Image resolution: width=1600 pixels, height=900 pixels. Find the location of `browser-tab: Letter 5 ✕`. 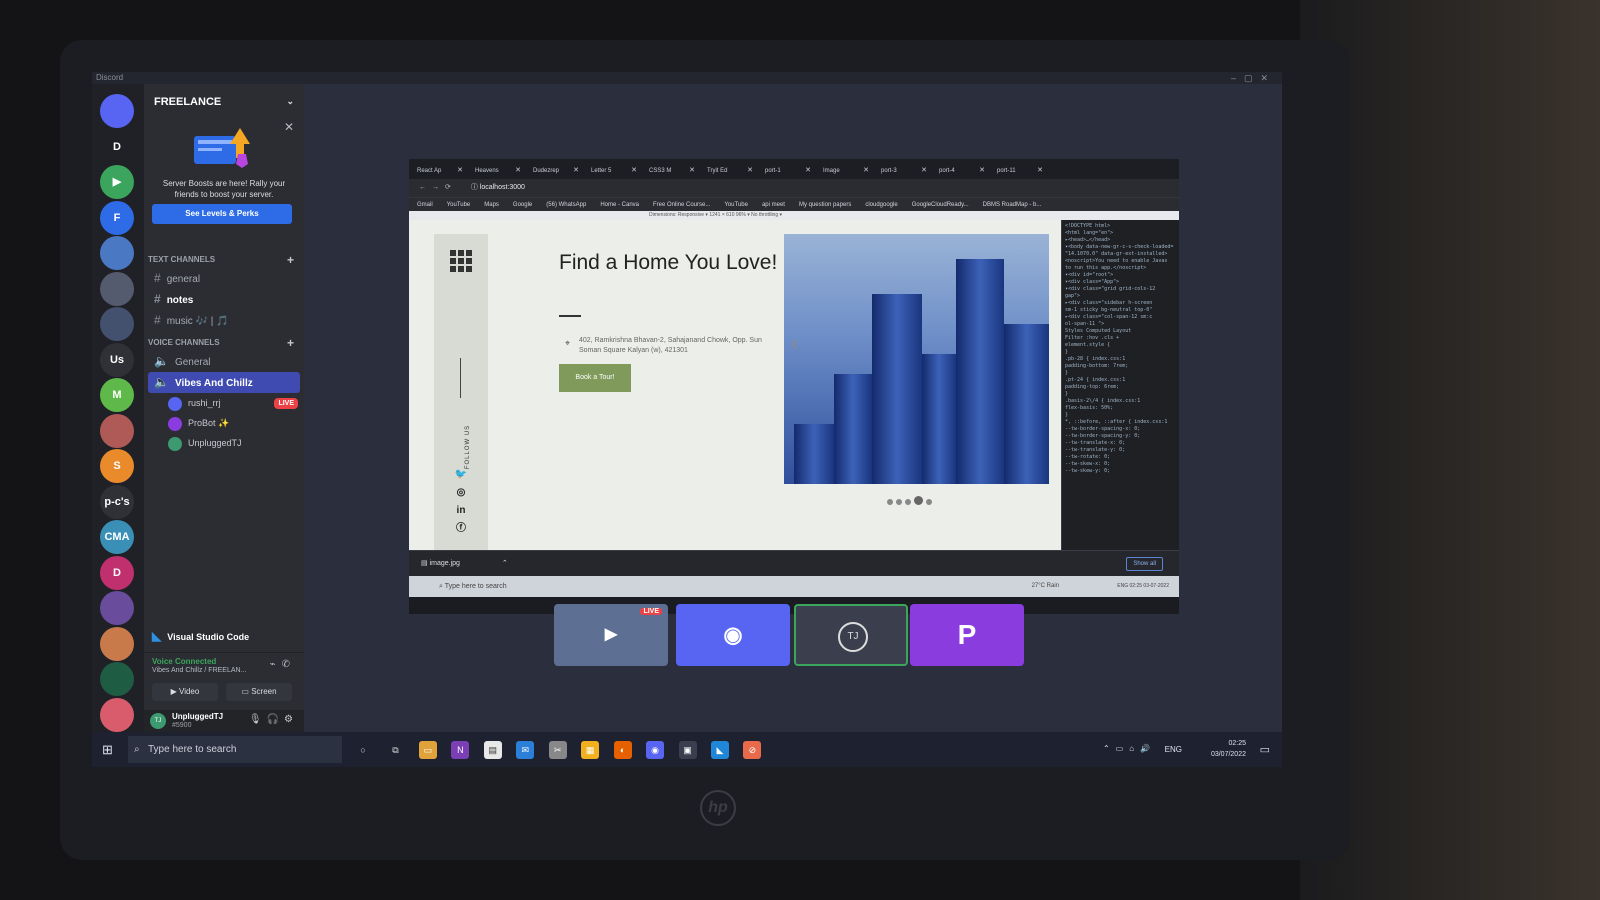

browser-tab: Letter 5 ✕ is located at coordinates (612, 170).